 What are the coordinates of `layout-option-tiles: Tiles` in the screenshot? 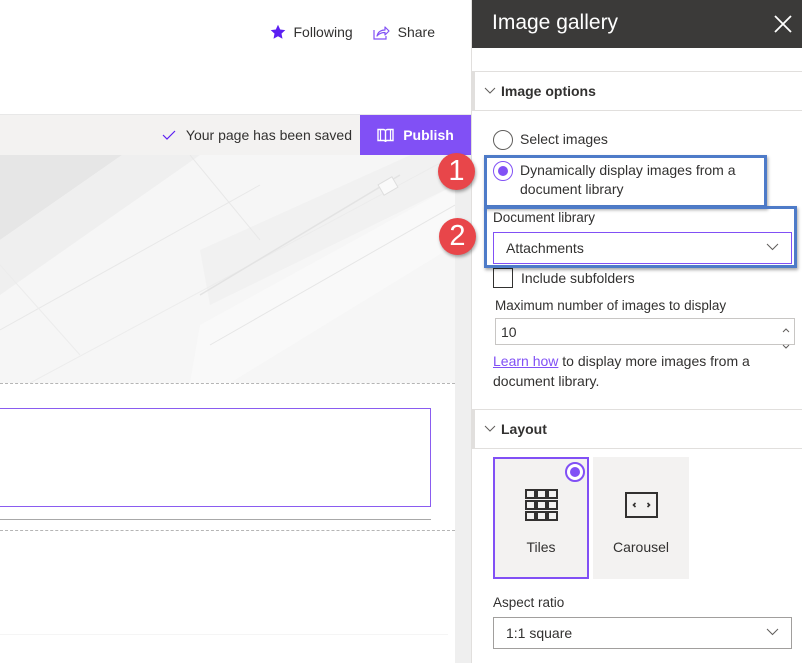 It's located at (541, 518).